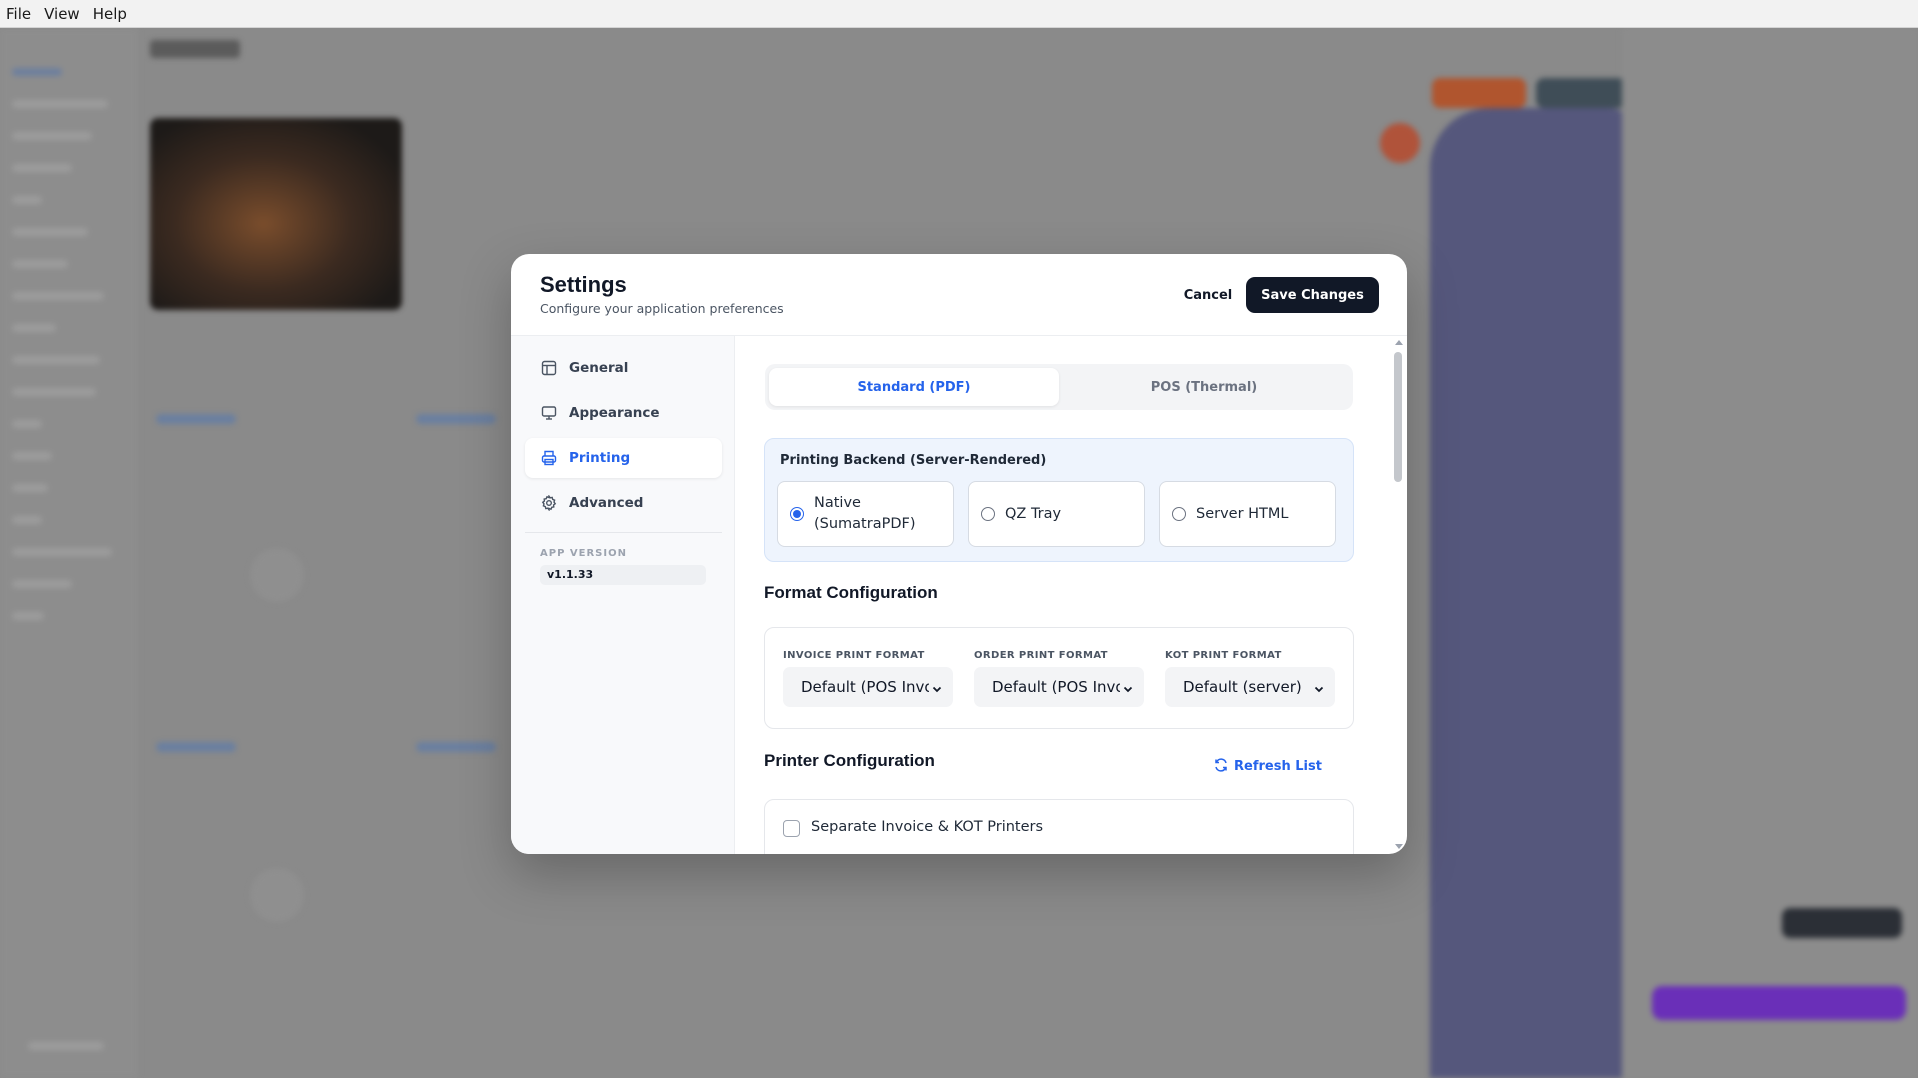  Describe the element at coordinates (548, 413) in the screenshot. I see `monitor-icon` at that location.